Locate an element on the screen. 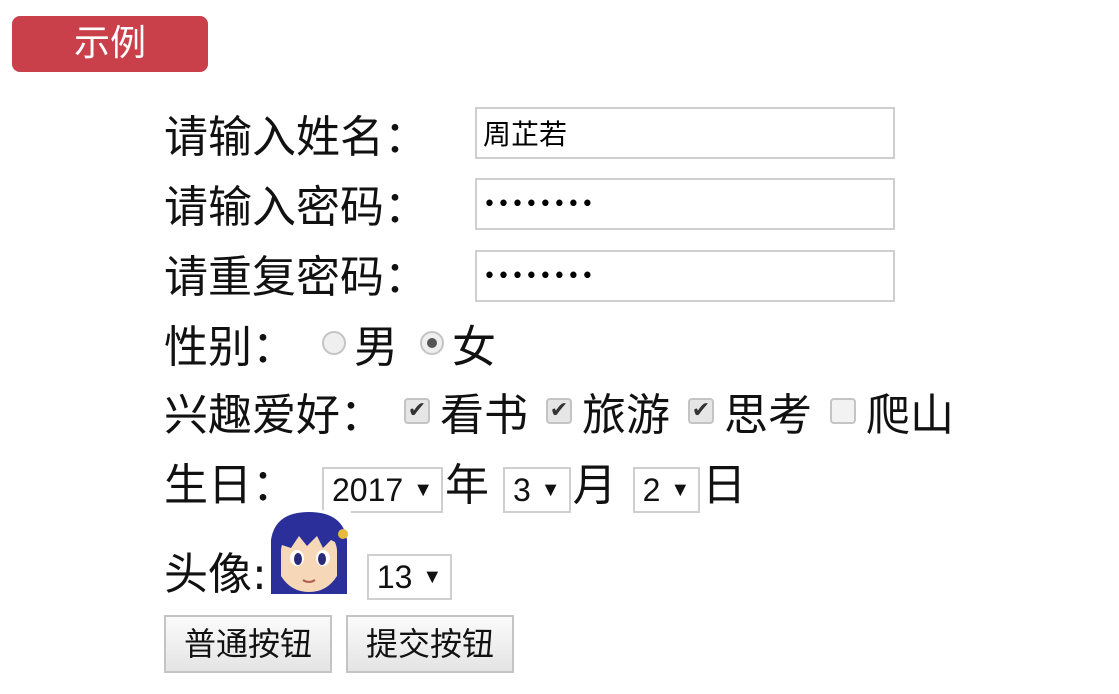 The image size is (1119, 694). name-label: 请输入姓名： is located at coordinates (296, 137).